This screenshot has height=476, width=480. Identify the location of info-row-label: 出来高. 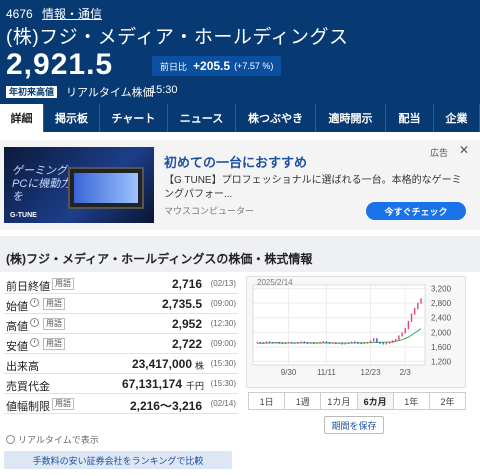
(22, 367).